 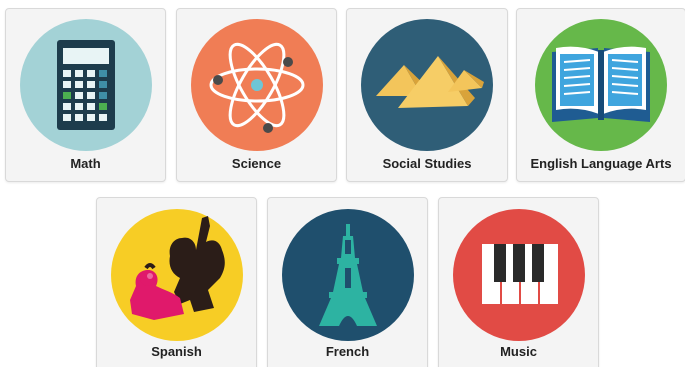 I want to click on subject-card-music: Music, so click(x=518, y=282).